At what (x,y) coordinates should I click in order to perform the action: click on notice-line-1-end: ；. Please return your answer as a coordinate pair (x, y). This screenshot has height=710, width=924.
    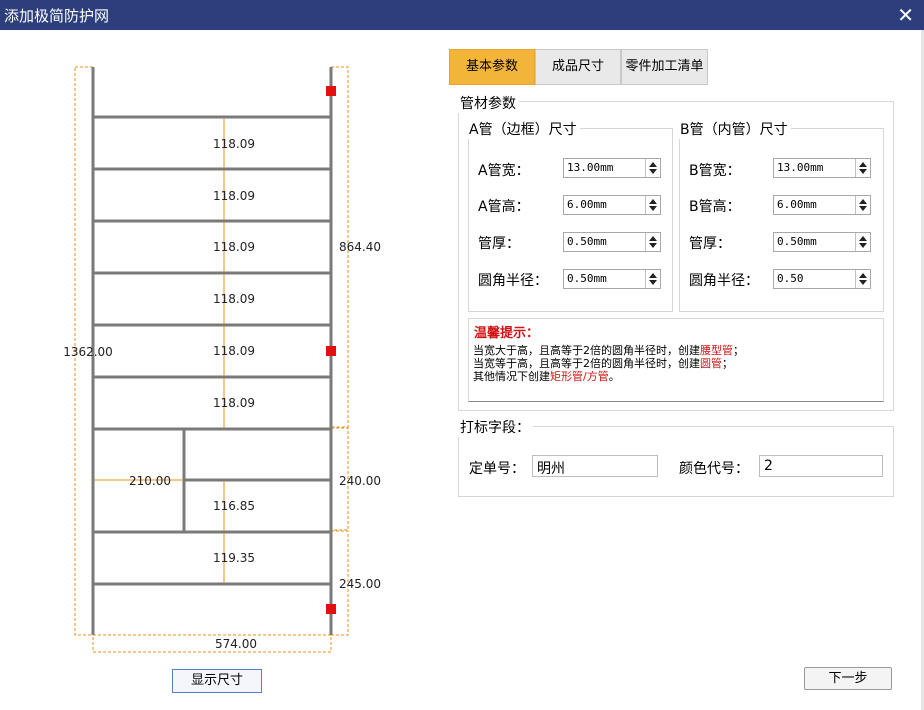
    Looking at the image, I should click on (738, 350).